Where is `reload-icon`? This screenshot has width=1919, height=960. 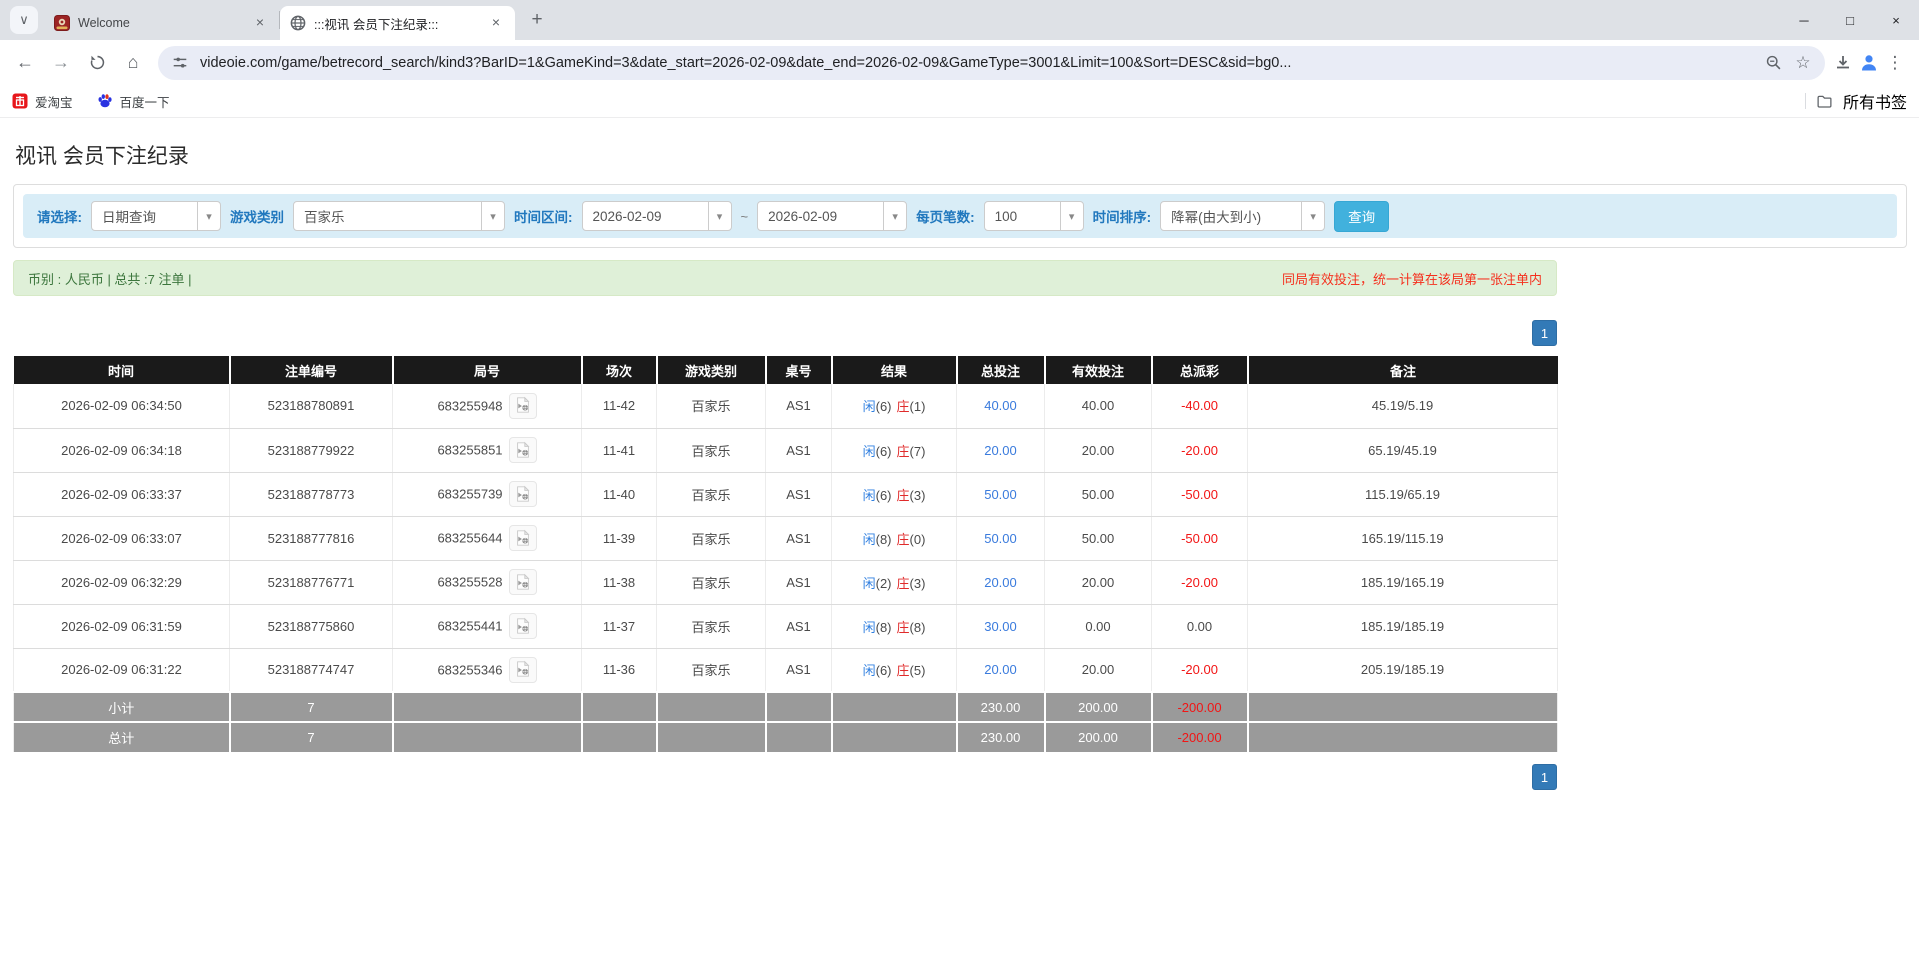 reload-icon is located at coordinates (97, 62).